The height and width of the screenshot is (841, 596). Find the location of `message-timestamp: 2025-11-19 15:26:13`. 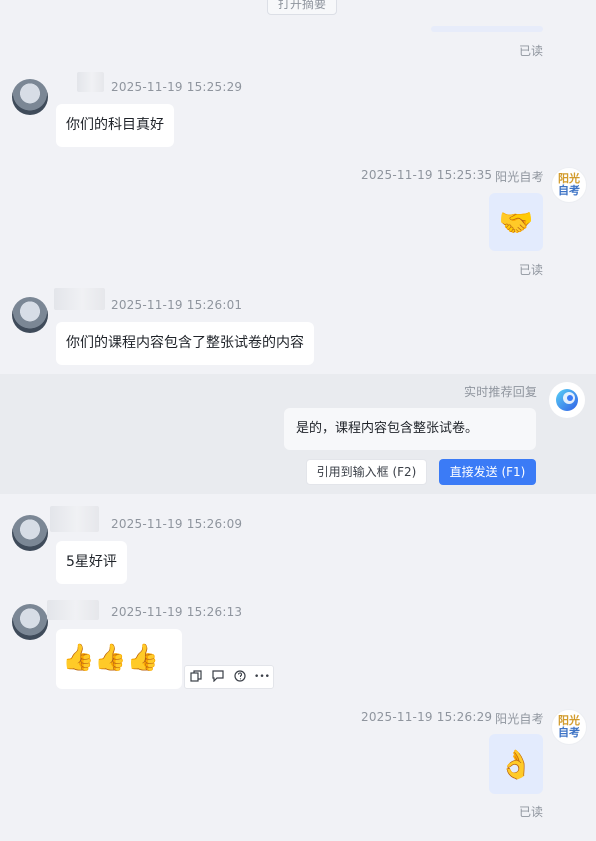

message-timestamp: 2025-11-19 15:26:13 is located at coordinates (177, 612).